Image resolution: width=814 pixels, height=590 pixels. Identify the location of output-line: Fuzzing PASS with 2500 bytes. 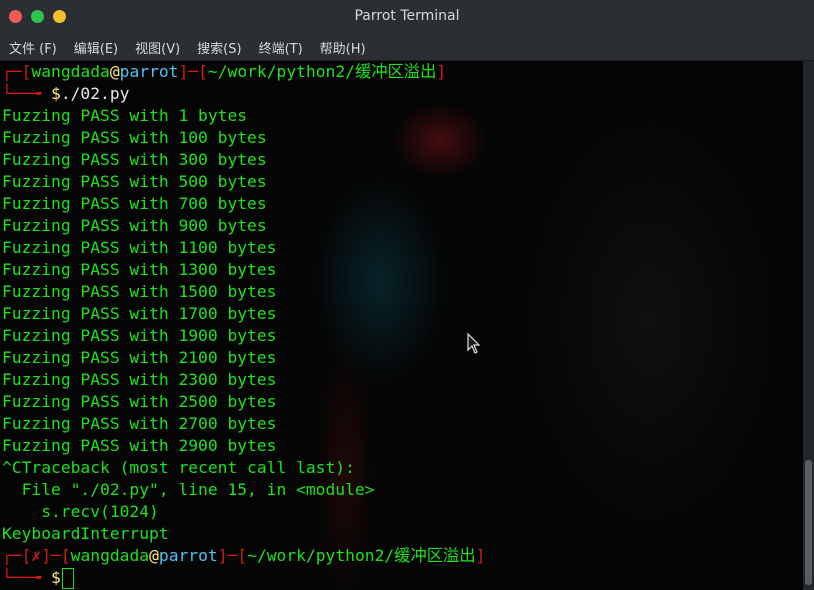
(139, 401).